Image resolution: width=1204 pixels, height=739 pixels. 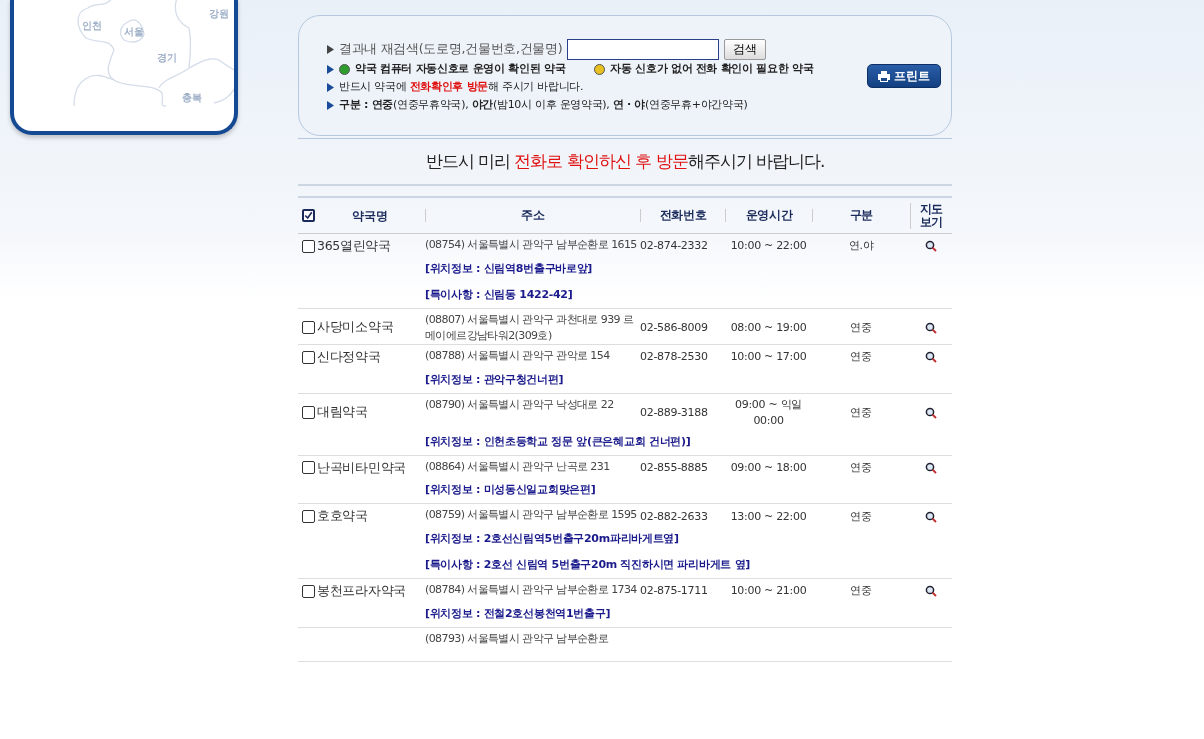 I want to click on print-button: 프린트, so click(x=904, y=76).